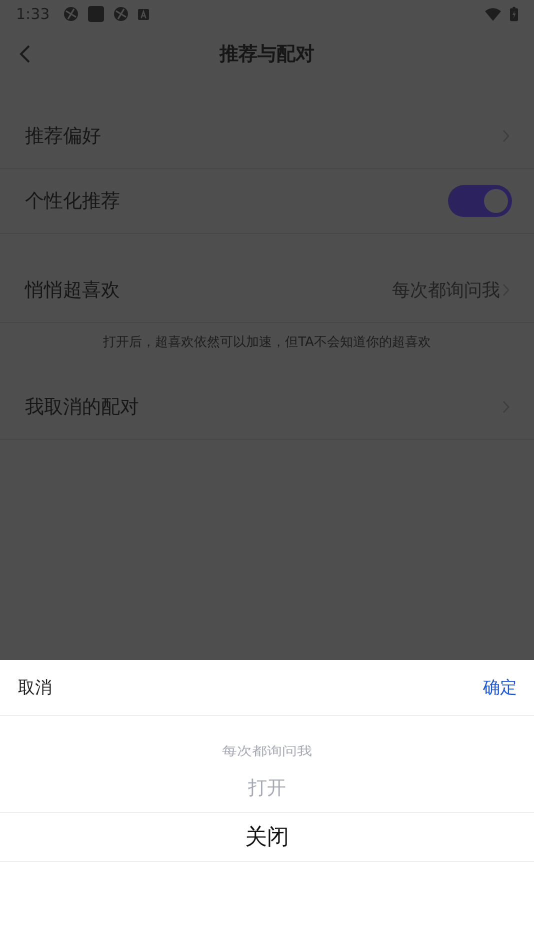 Image resolution: width=534 pixels, height=950 pixels. Describe the element at coordinates (267, 54) in the screenshot. I see `page-title: 推荐与配对` at that location.